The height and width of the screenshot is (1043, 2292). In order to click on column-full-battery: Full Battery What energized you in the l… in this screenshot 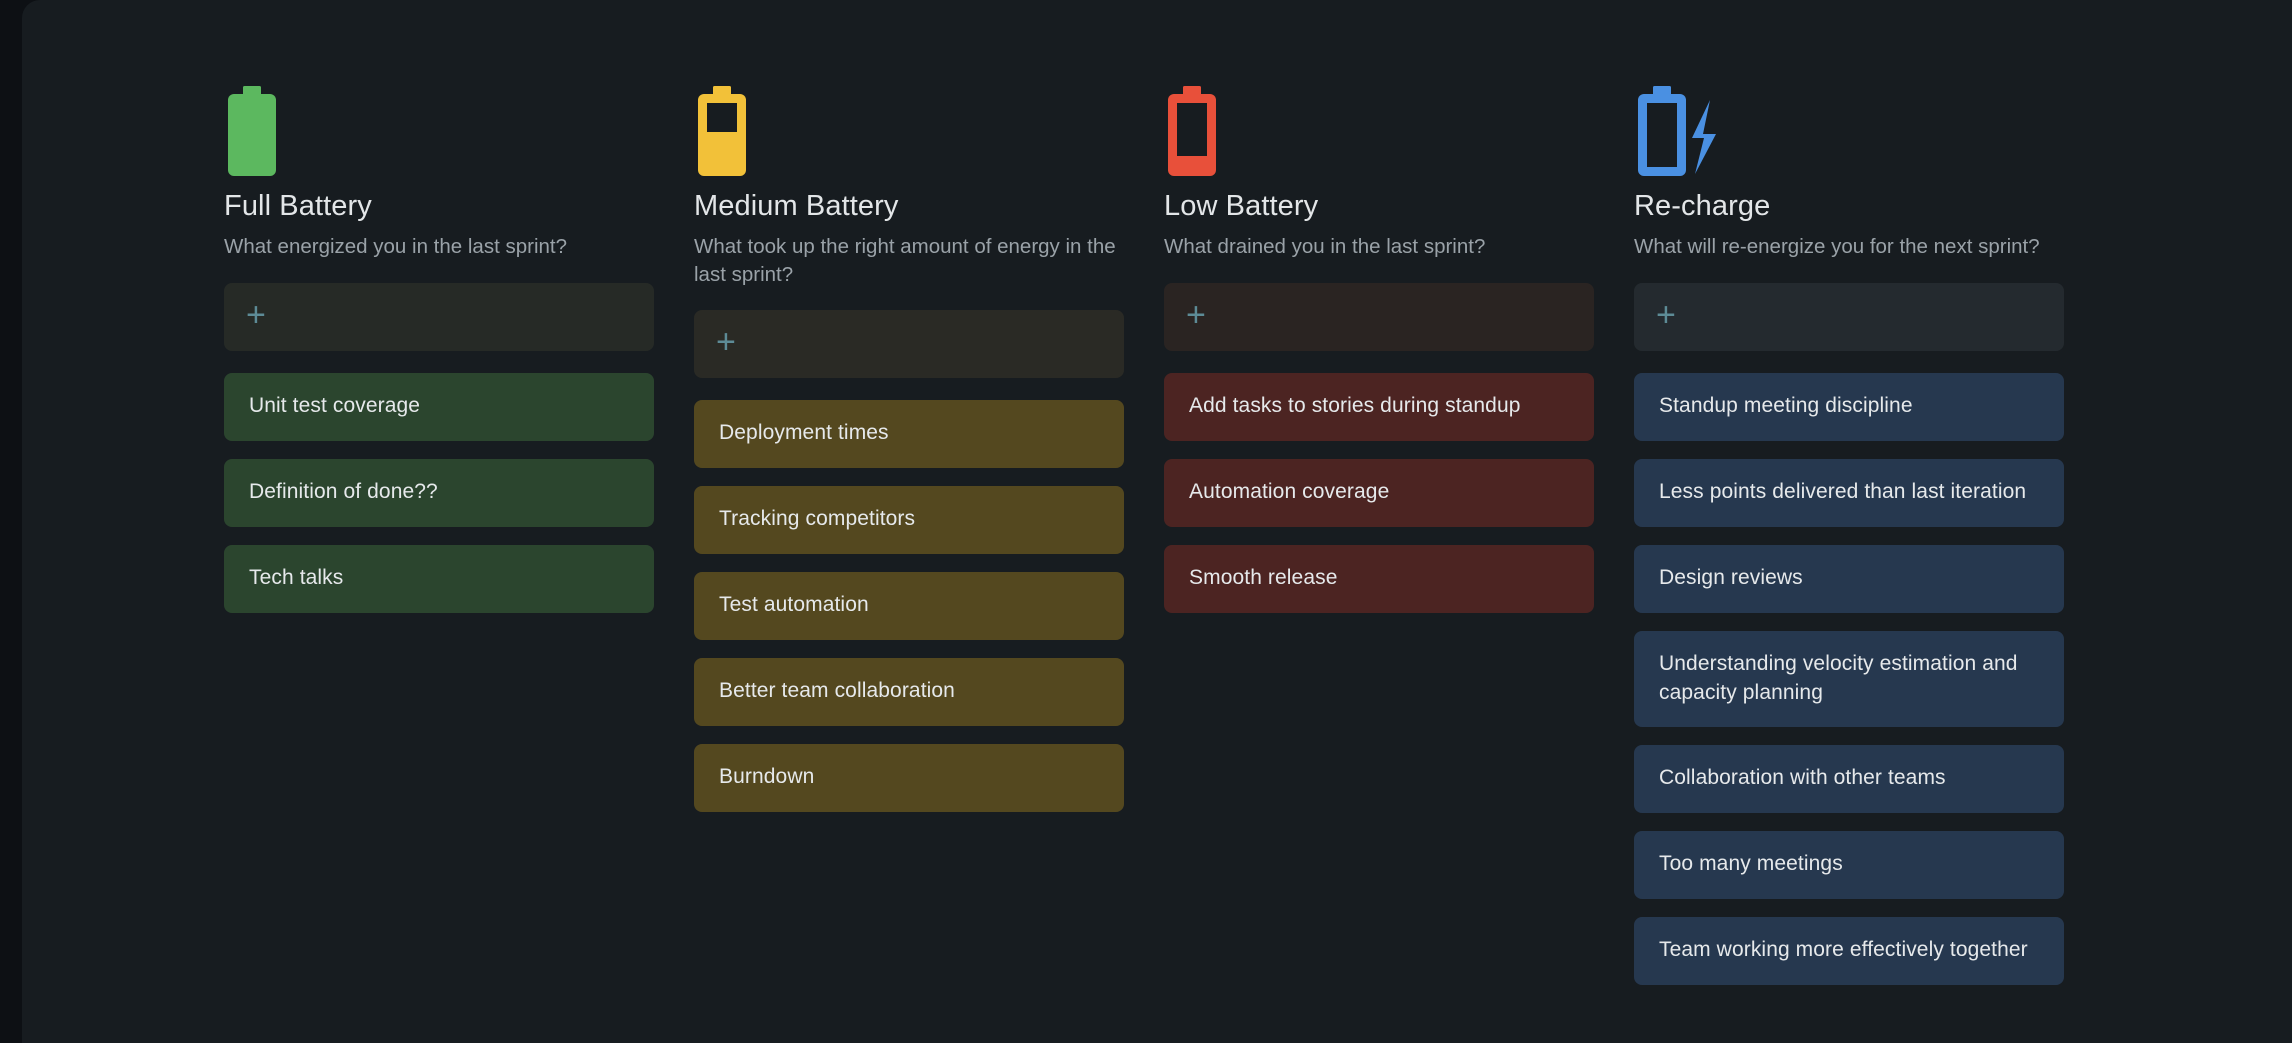, I will do `click(439, 334)`.